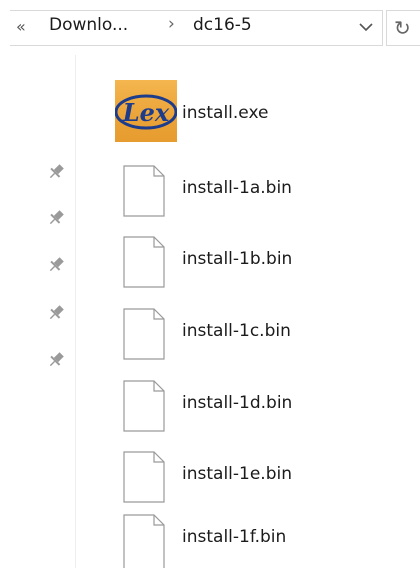 The width and height of the screenshot is (420, 568). I want to click on lex-app-icon: Lex, so click(146, 111).